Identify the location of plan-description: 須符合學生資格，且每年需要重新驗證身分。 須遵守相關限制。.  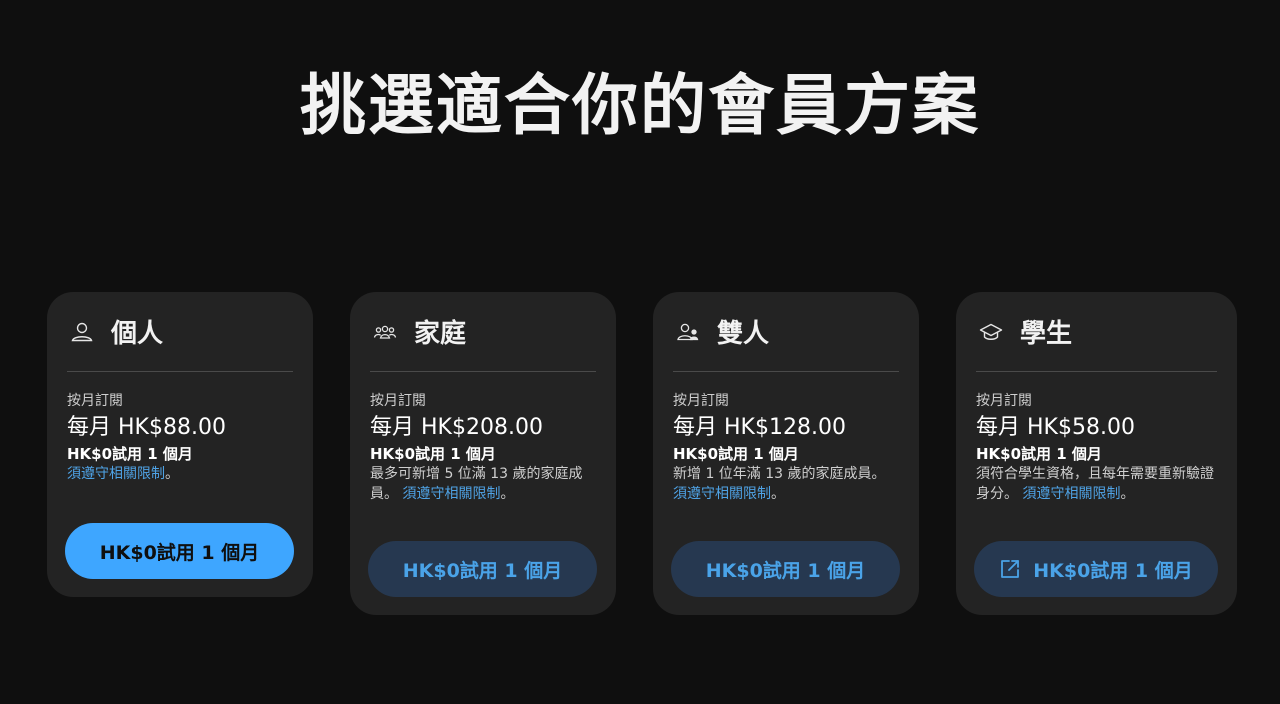
(1095, 484).